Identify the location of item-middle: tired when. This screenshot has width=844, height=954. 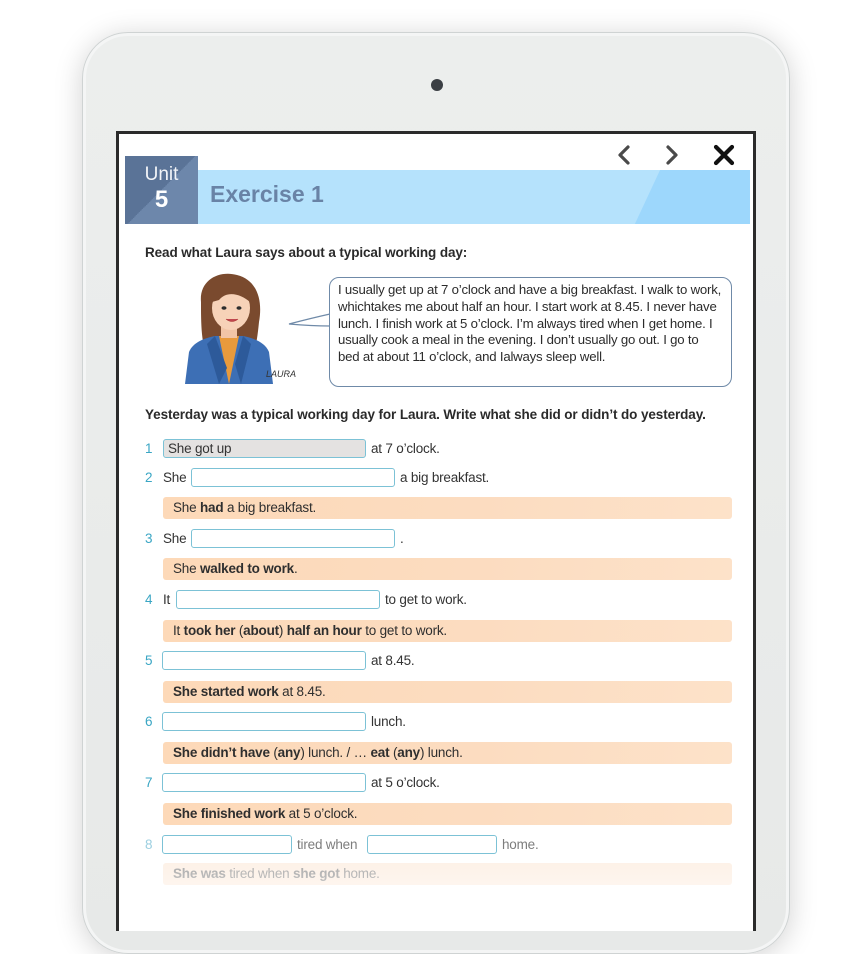
(327, 844).